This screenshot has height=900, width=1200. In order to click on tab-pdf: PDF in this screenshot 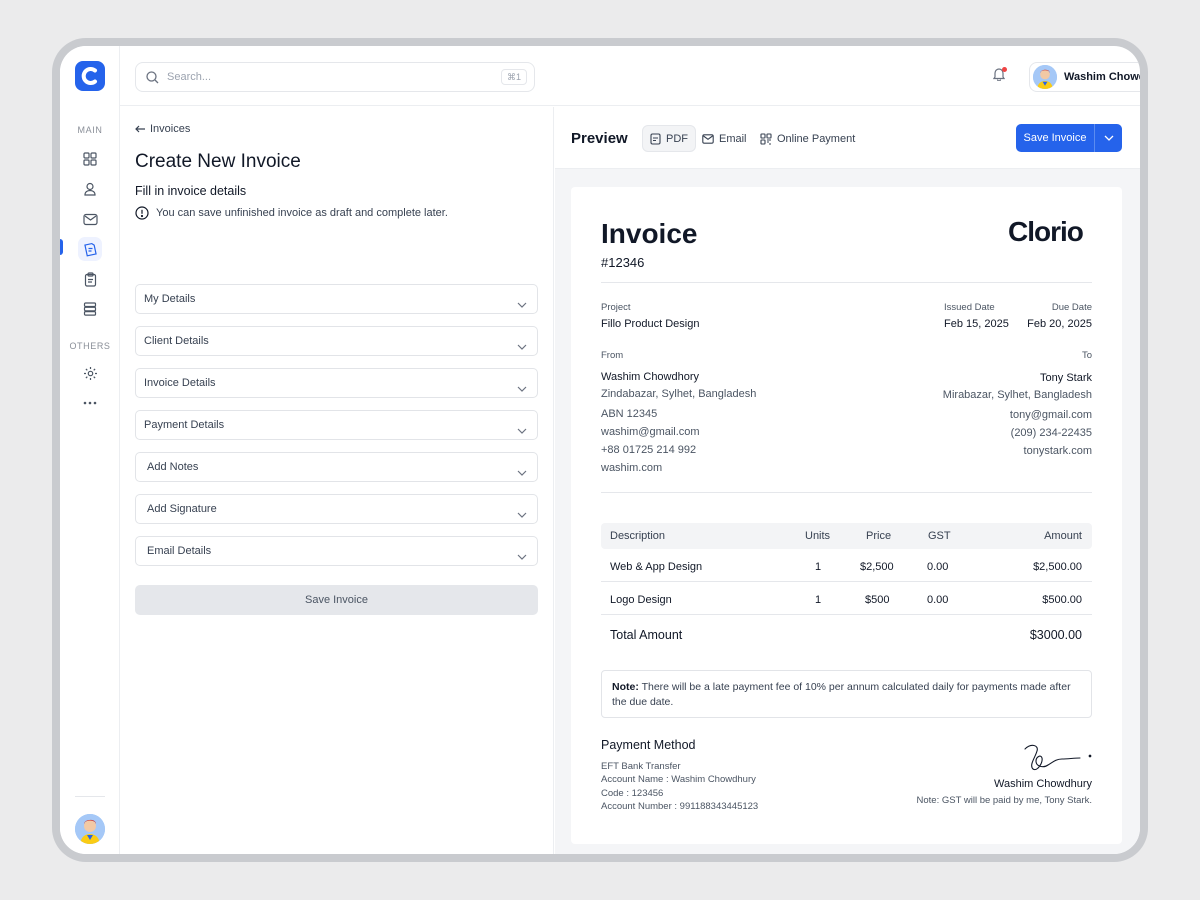, I will do `click(669, 138)`.